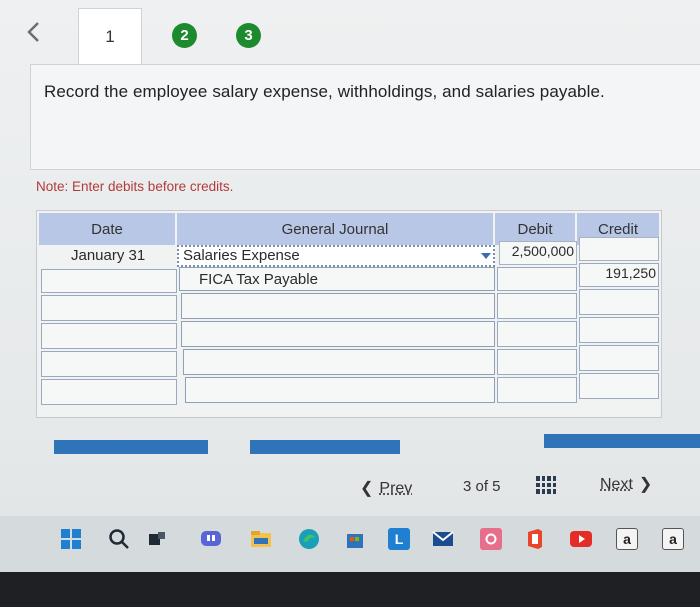 This screenshot has height=607, width=700. What do you see at coordinates (537, 306) in the screenshot?
I see `row-3-debit-input` at bounding box center [537, 306].